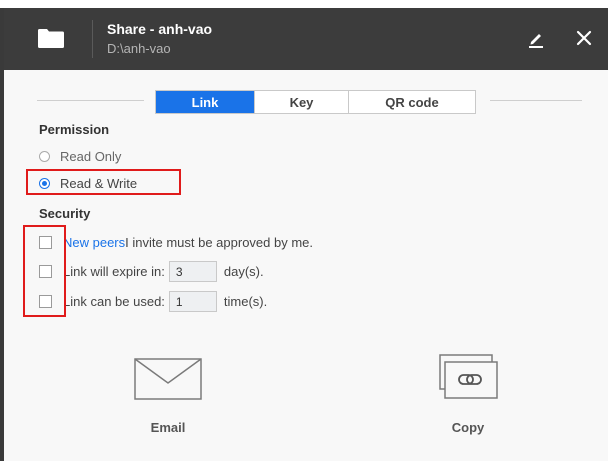 This screenshot has height=461, width=608. What do you see at coordinates (302, 102) in the screenshot?
I see `tab-key: Key` at bounding box center [302, 102].